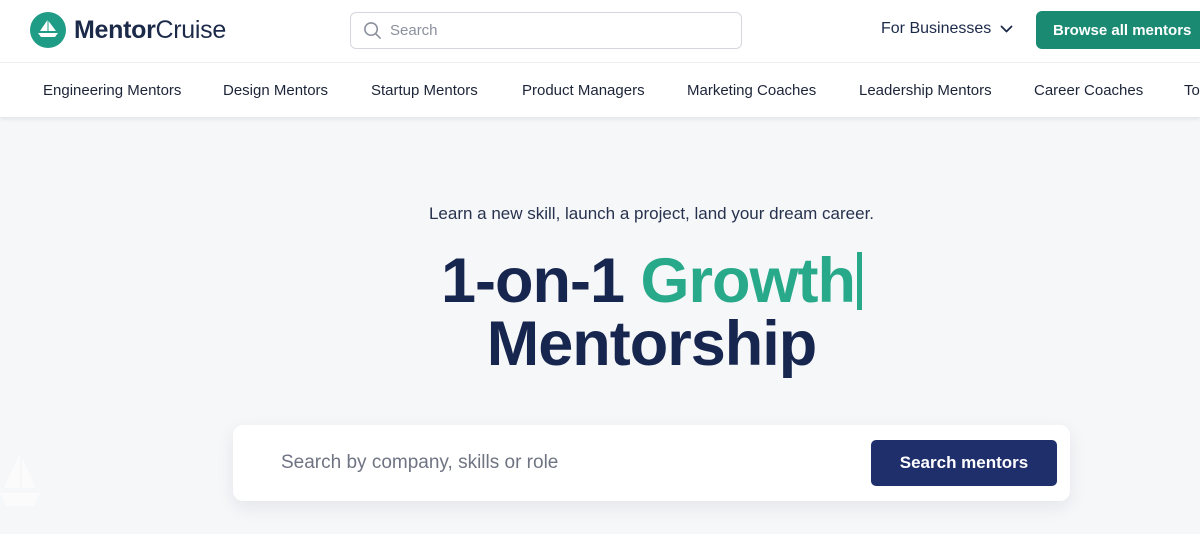  What do you see at coordinates (150, 29) in the screenshot?
I see `logo-text: MentorCruise` at bounding box center [150, 29].